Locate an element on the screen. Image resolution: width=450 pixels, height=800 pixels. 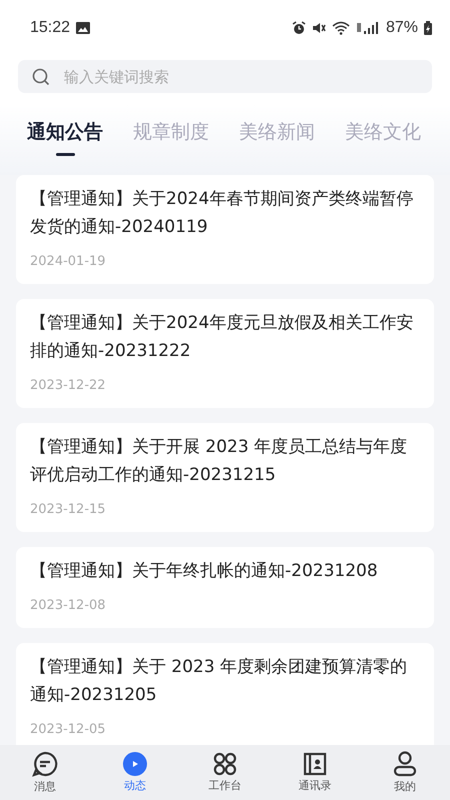
notice-card: 【管理通知】关于2024年度元旦放假及相关工作安排的通知-20231222 2023-12-22 is located at coordinates (225, 353).